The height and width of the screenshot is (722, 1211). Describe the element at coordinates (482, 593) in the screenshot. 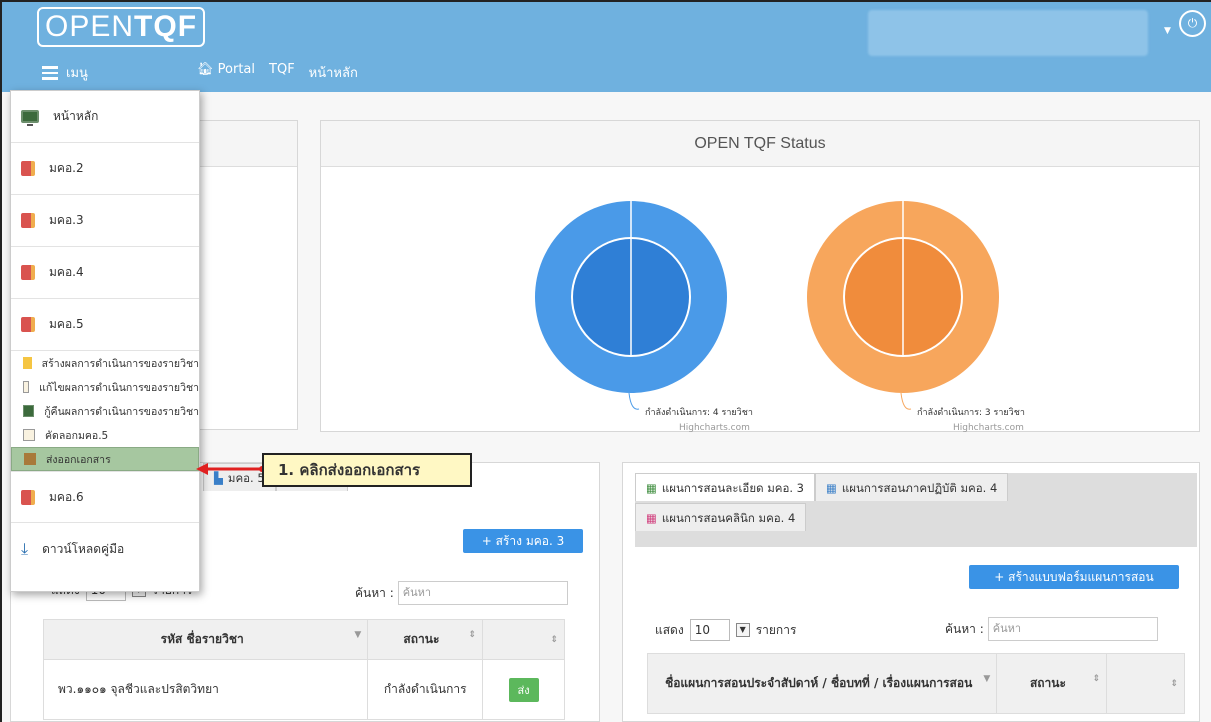

I see `left-search-input: ค้นหา` at that location.